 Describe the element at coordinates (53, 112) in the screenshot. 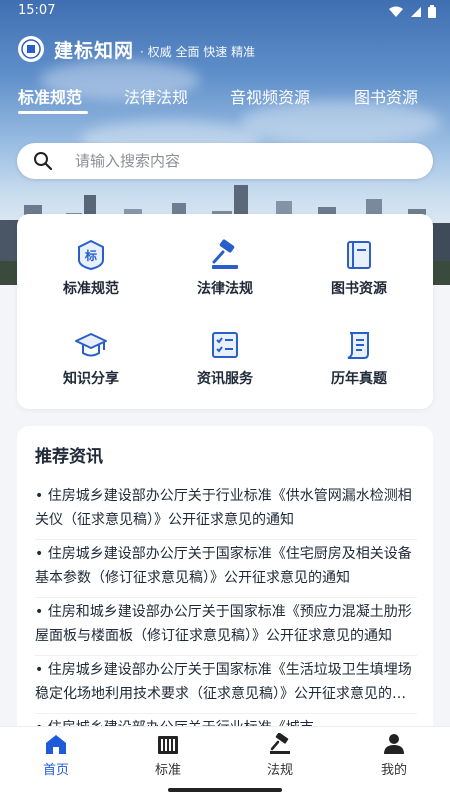

I see `active-tab-indicator` at that location.